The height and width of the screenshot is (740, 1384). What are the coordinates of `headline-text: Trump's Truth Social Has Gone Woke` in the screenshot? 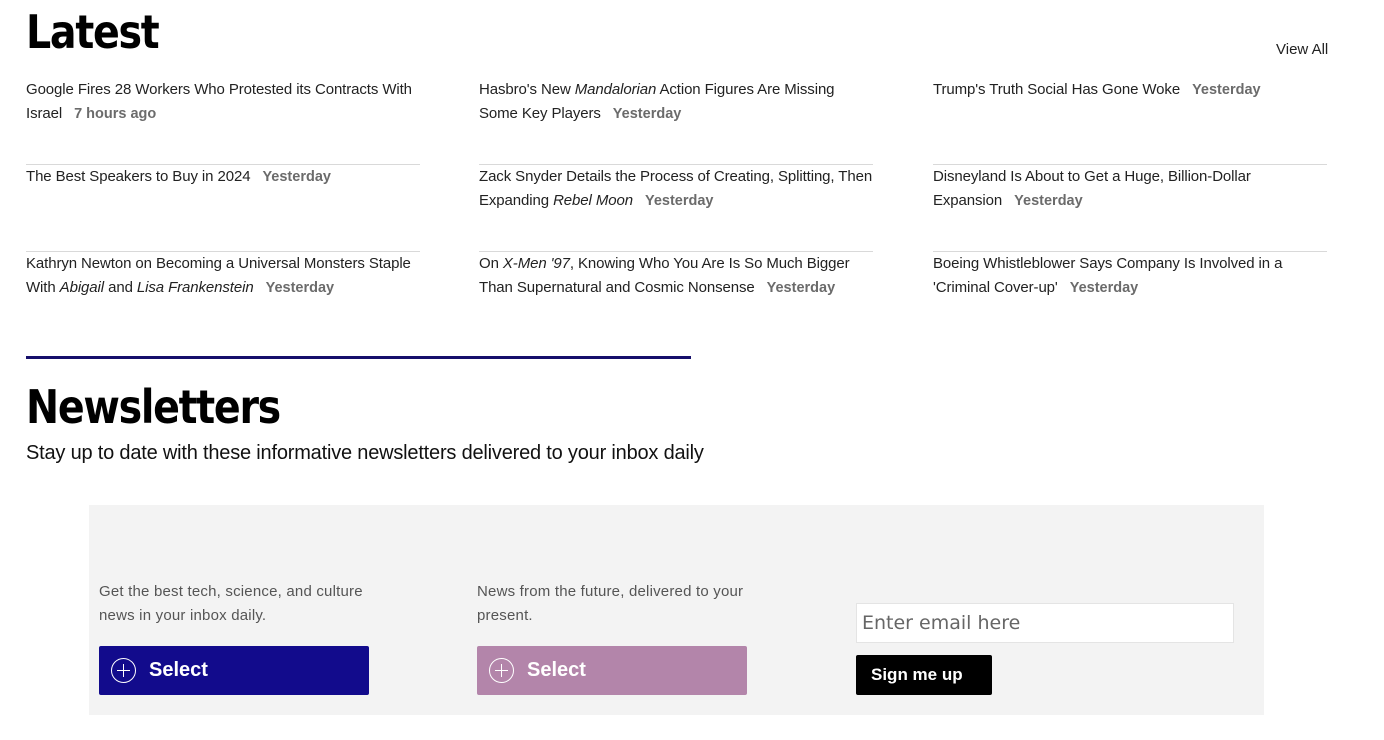 It's located at (1057, 89).